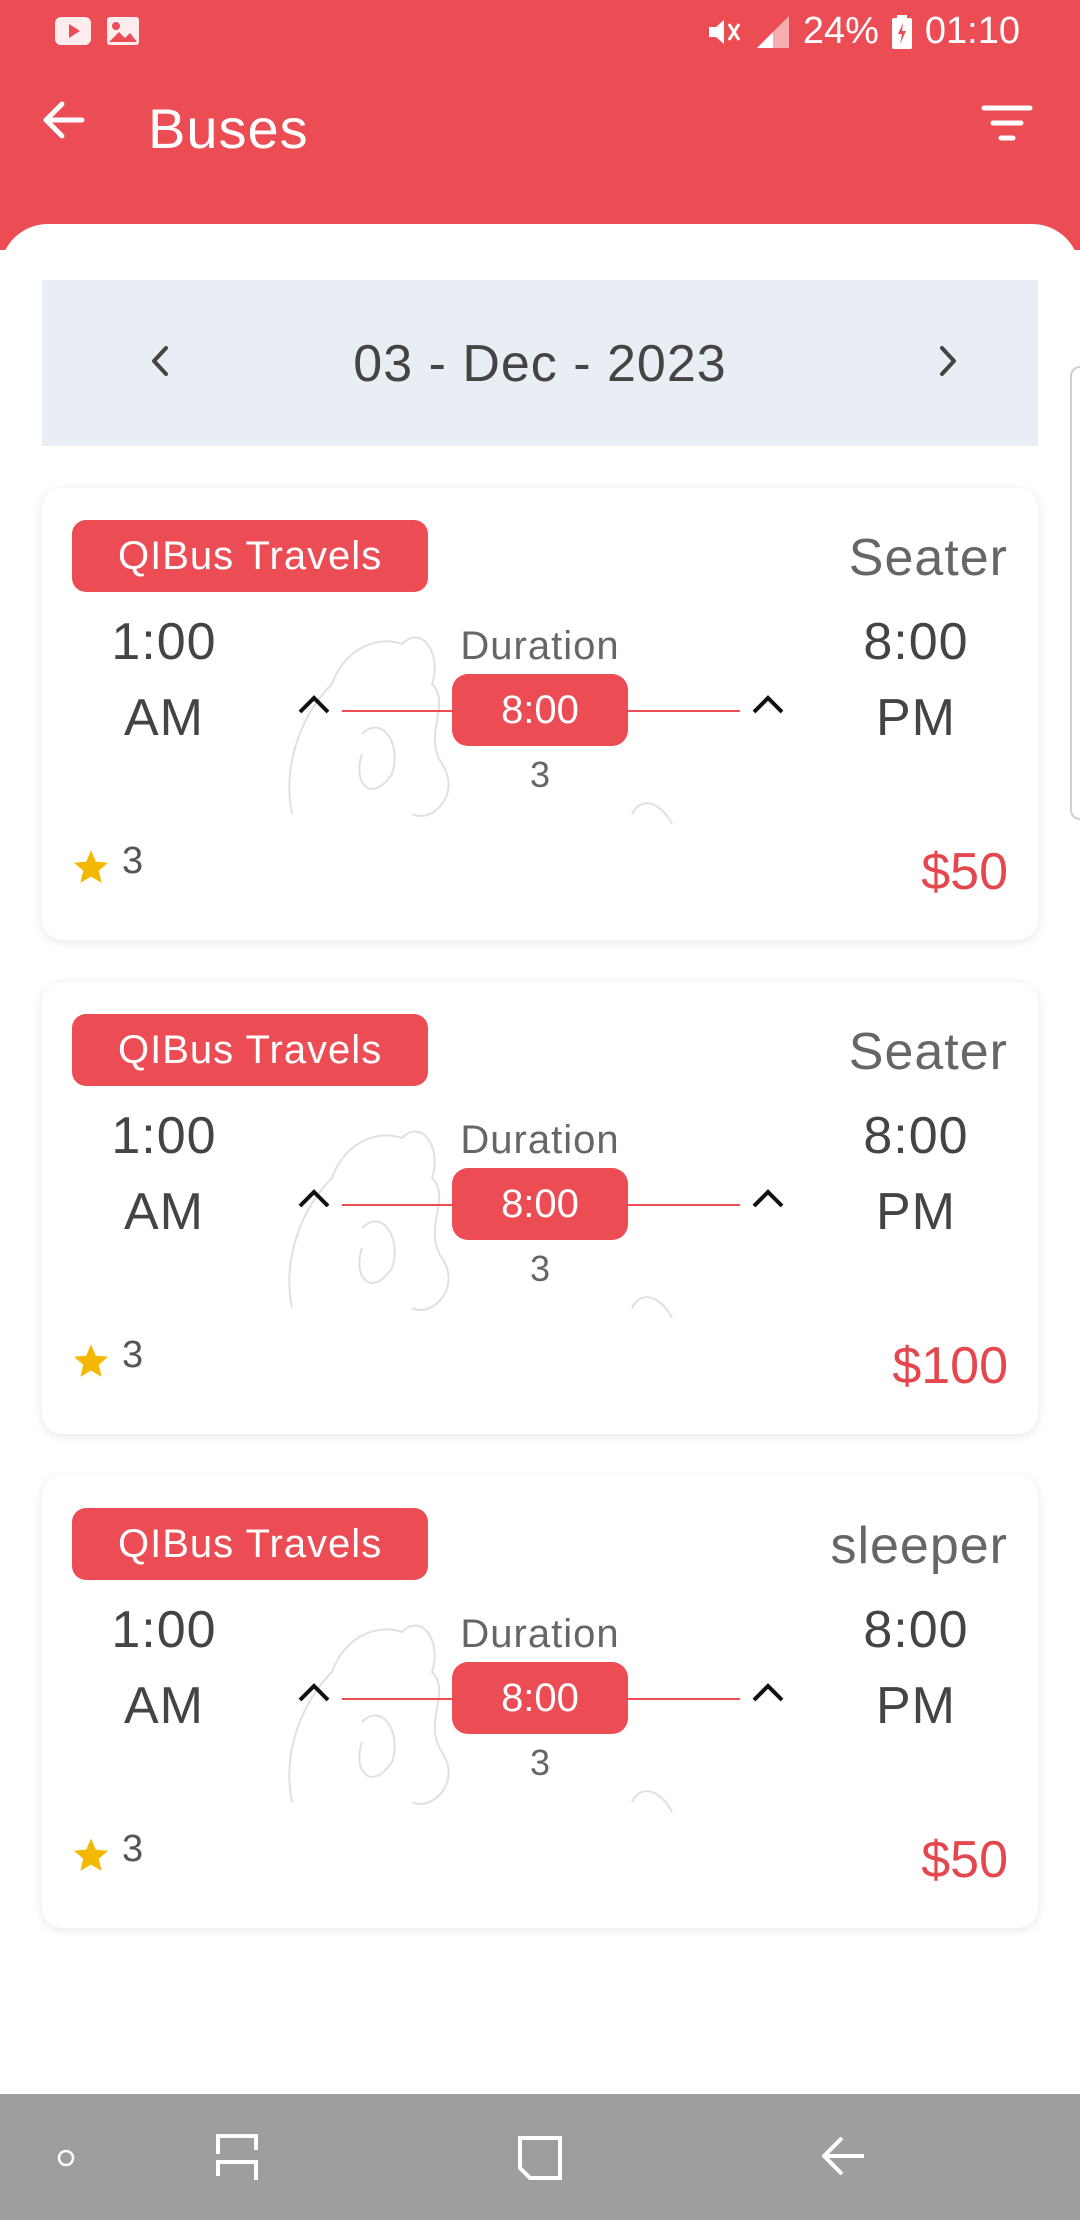 The height and width of the screenshot is (2220, 1080). Describe the element at coordinates (901, 31) in the screenshot. I see `battery-icon` at that location.